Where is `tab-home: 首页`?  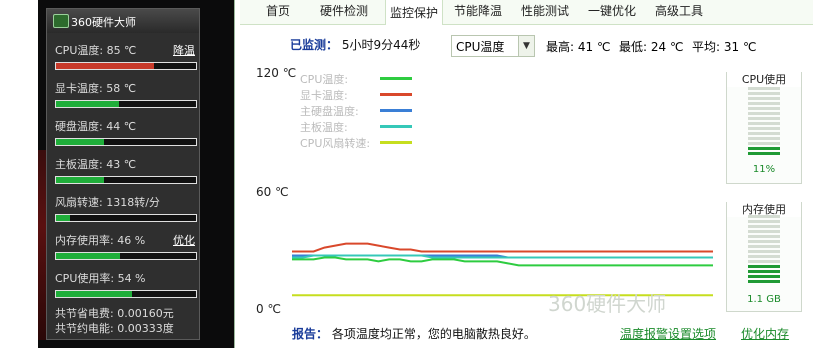 tab-home: 首页 is located at coordinates (278, 11).